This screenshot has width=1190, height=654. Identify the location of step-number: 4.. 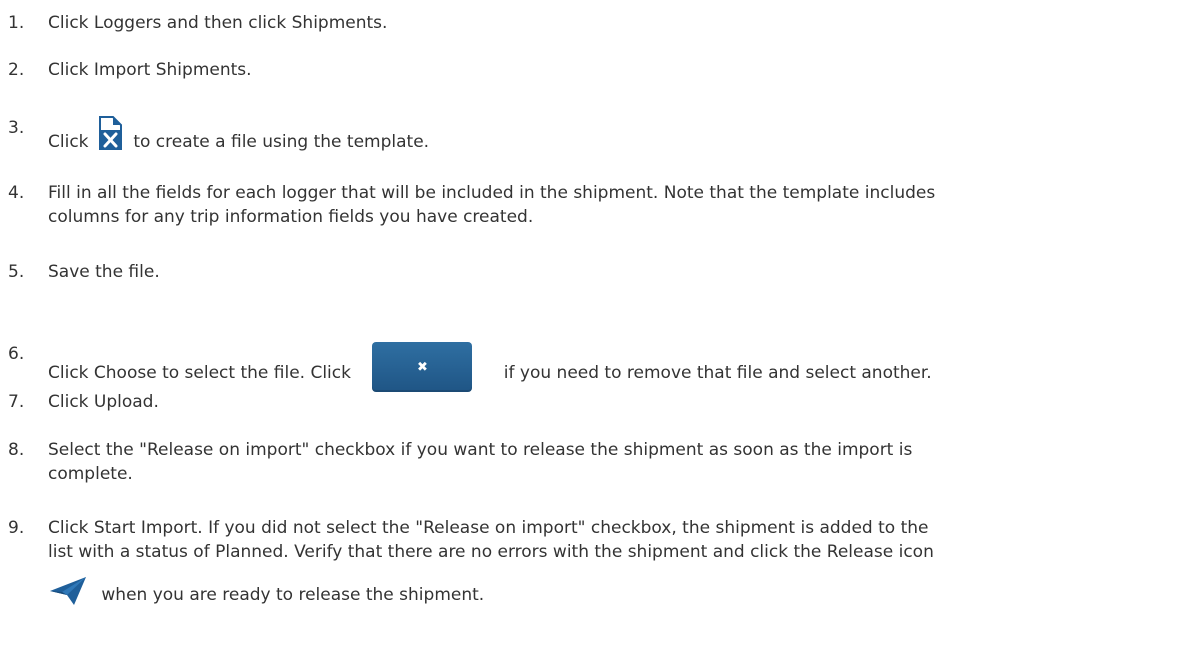
(16, 193).